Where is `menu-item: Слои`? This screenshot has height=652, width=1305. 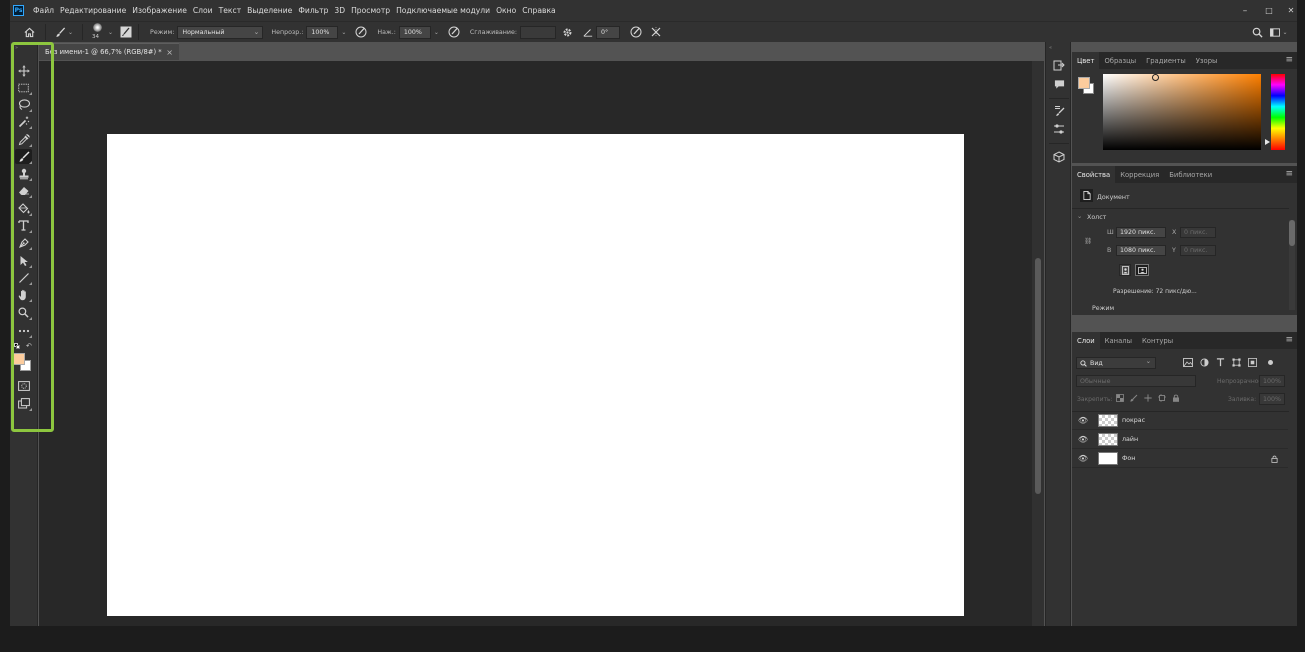 menu-item: Слои is located at coordinates (203, 10).